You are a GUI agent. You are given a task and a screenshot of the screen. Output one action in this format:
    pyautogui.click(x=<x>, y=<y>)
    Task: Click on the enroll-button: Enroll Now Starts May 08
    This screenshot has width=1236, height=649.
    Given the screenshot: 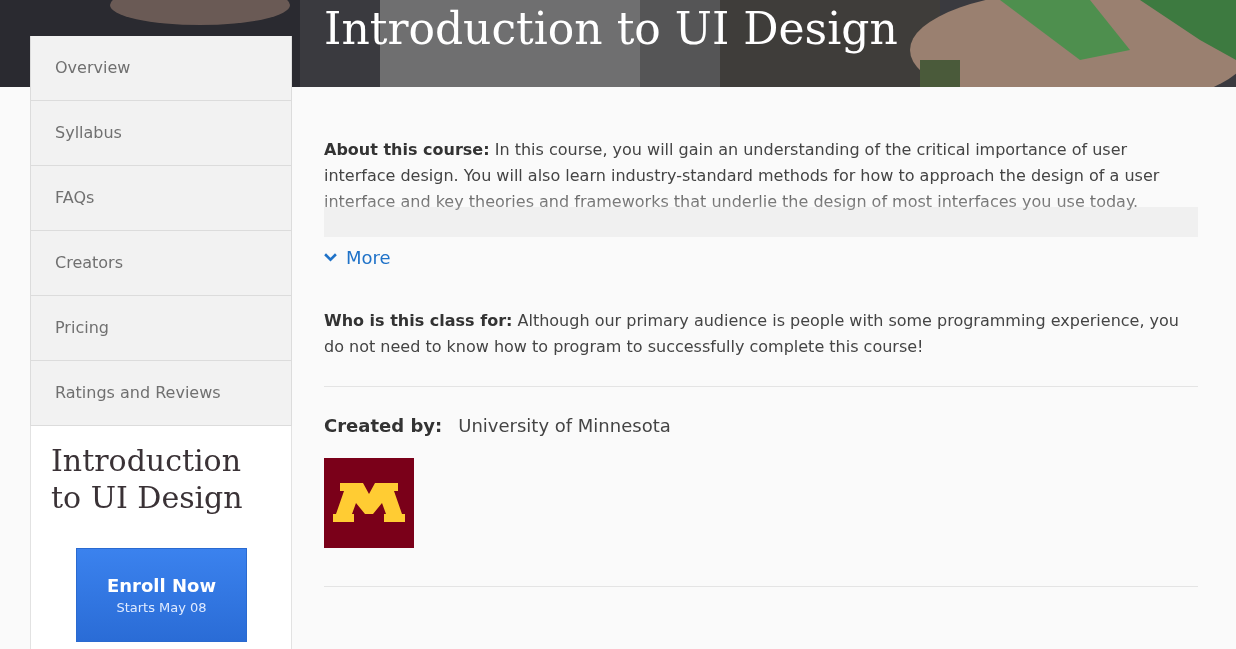 What is the action you would take?
    pyautogui.click(x=161, y=595)
    